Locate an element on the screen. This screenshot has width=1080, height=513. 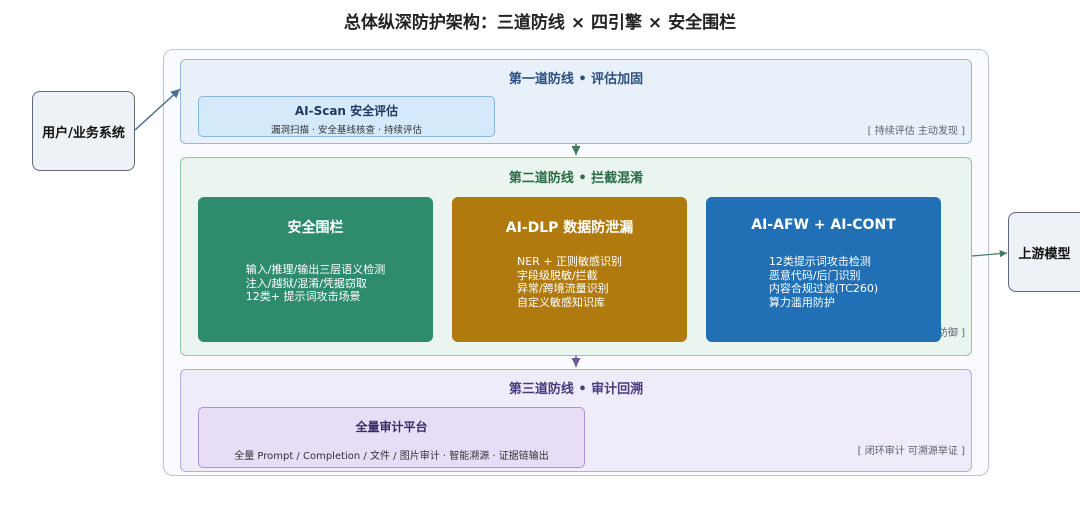
layer-two-to-upstream-arrow is located at coordinates (989, 254).